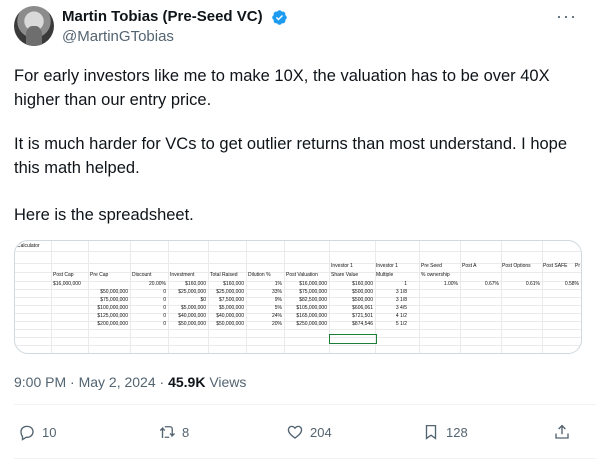 Image resolution: width=610 pixels, height=469 pixels. Describe the element at coordinates (401, 308) in the screenshot. I see `table-cell-multiple: 3 4/5` at that location.